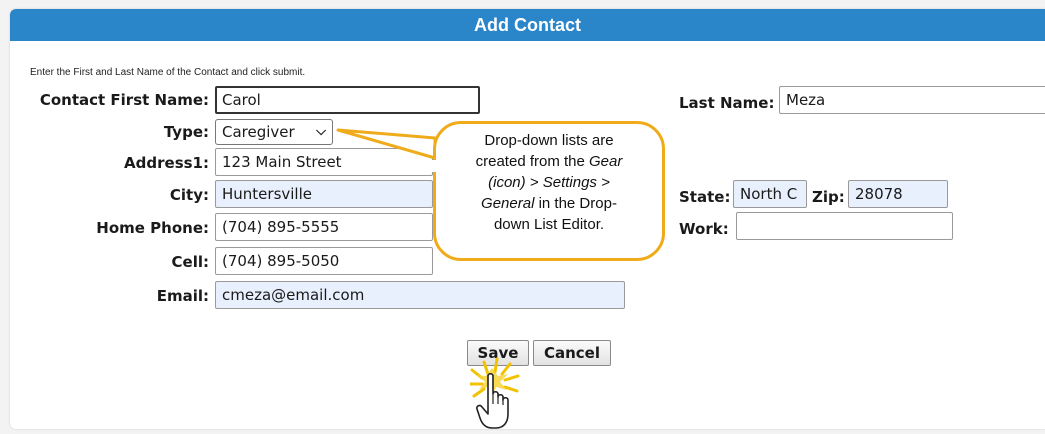 Image resolution: width=1045 pixels, height=434 pixels. What do you see at coordinates (420, 295) in the screenshot?
I see `email-input: cmeza@email.com` at bounding box center [420, 295].